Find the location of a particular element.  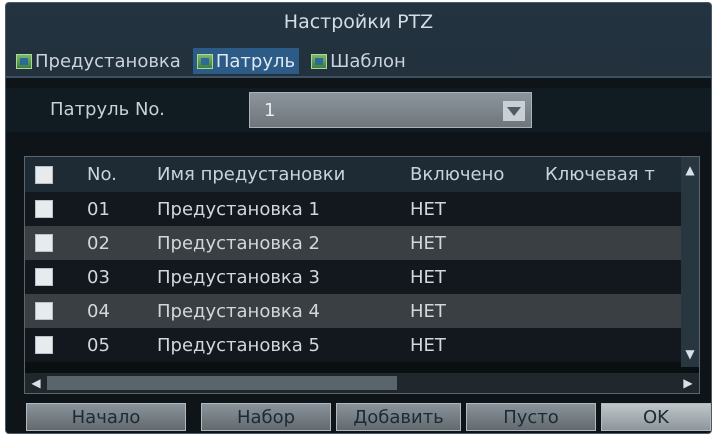

header-key: Ключевая т is located at coordinates (600, 174).